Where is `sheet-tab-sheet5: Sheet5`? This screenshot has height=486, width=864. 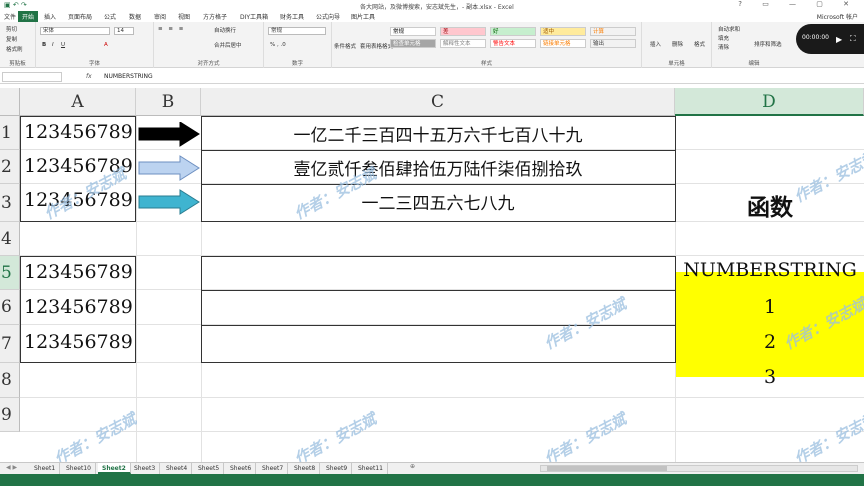
sheet-tab-sheet5: Sheet5 is located at coordinates (209, 468).